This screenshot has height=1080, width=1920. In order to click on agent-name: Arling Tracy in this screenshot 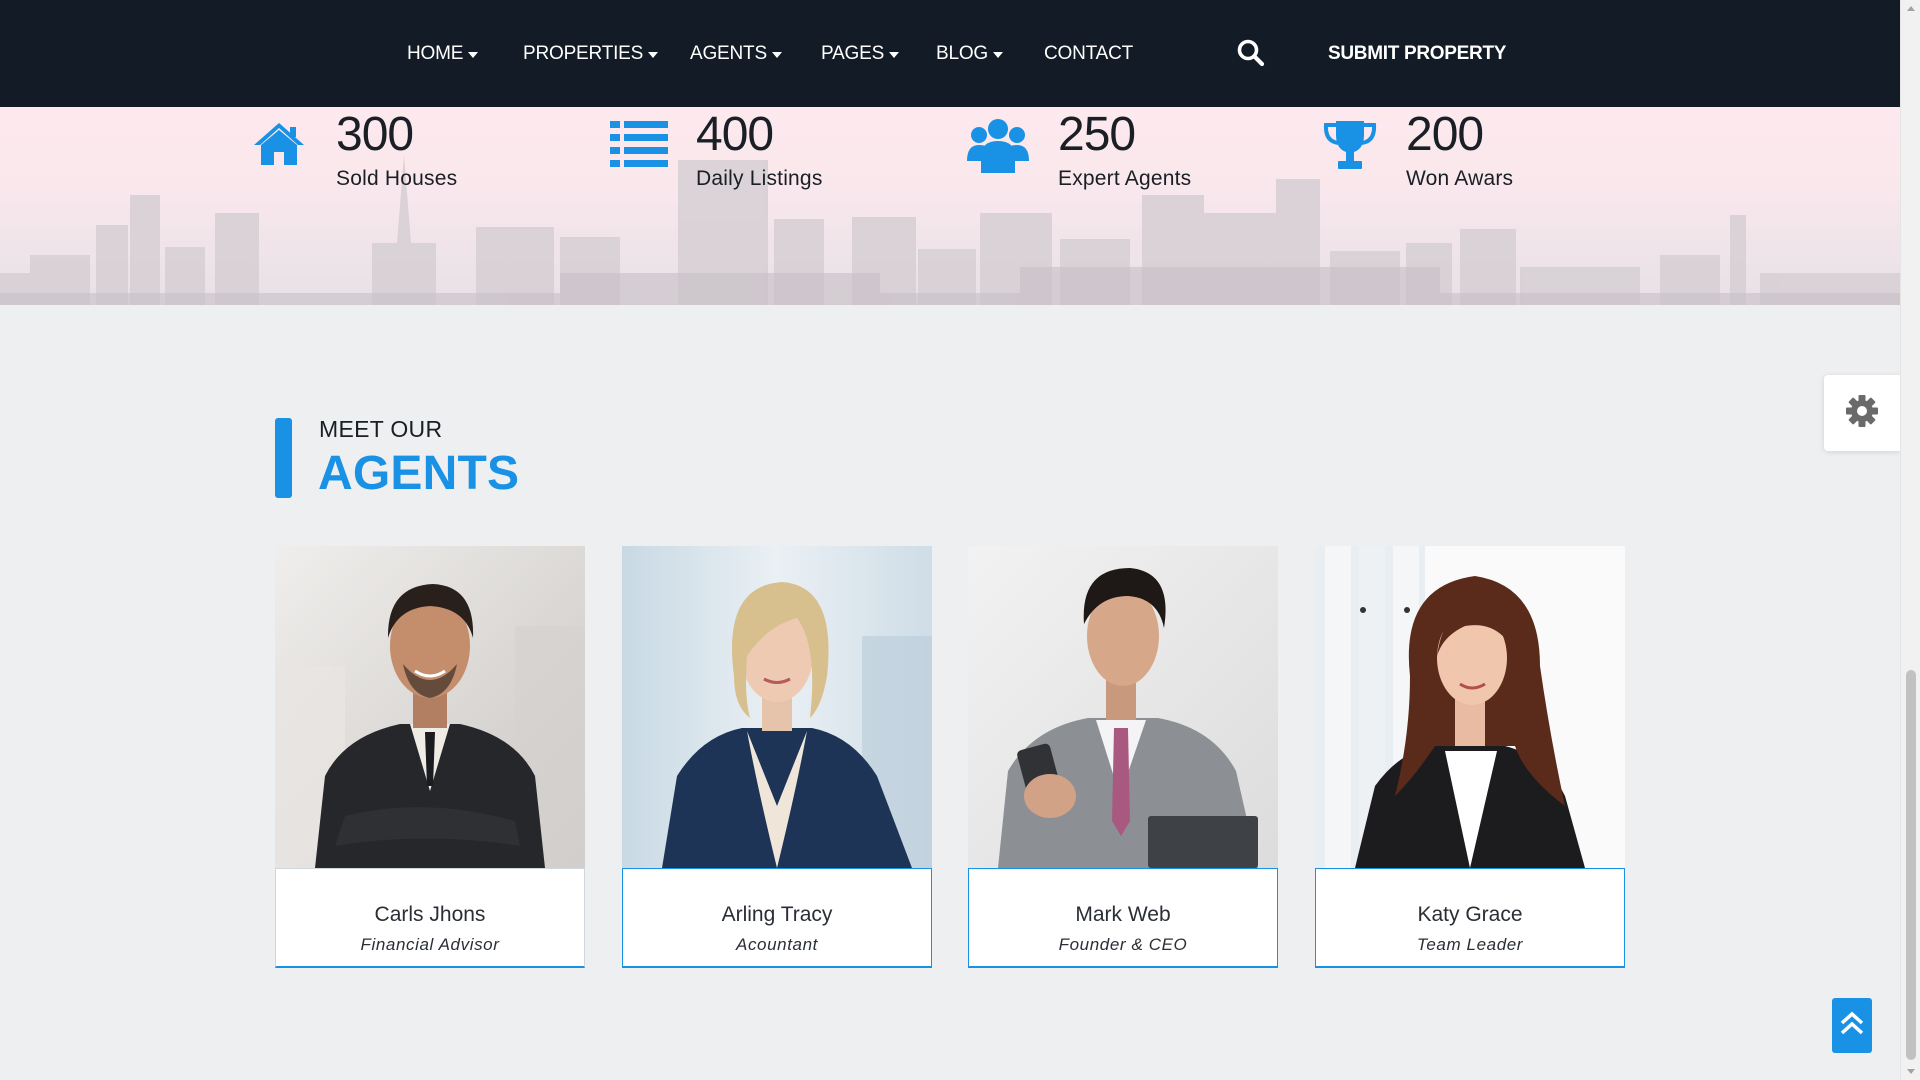, I will do `click(777, 914)`.